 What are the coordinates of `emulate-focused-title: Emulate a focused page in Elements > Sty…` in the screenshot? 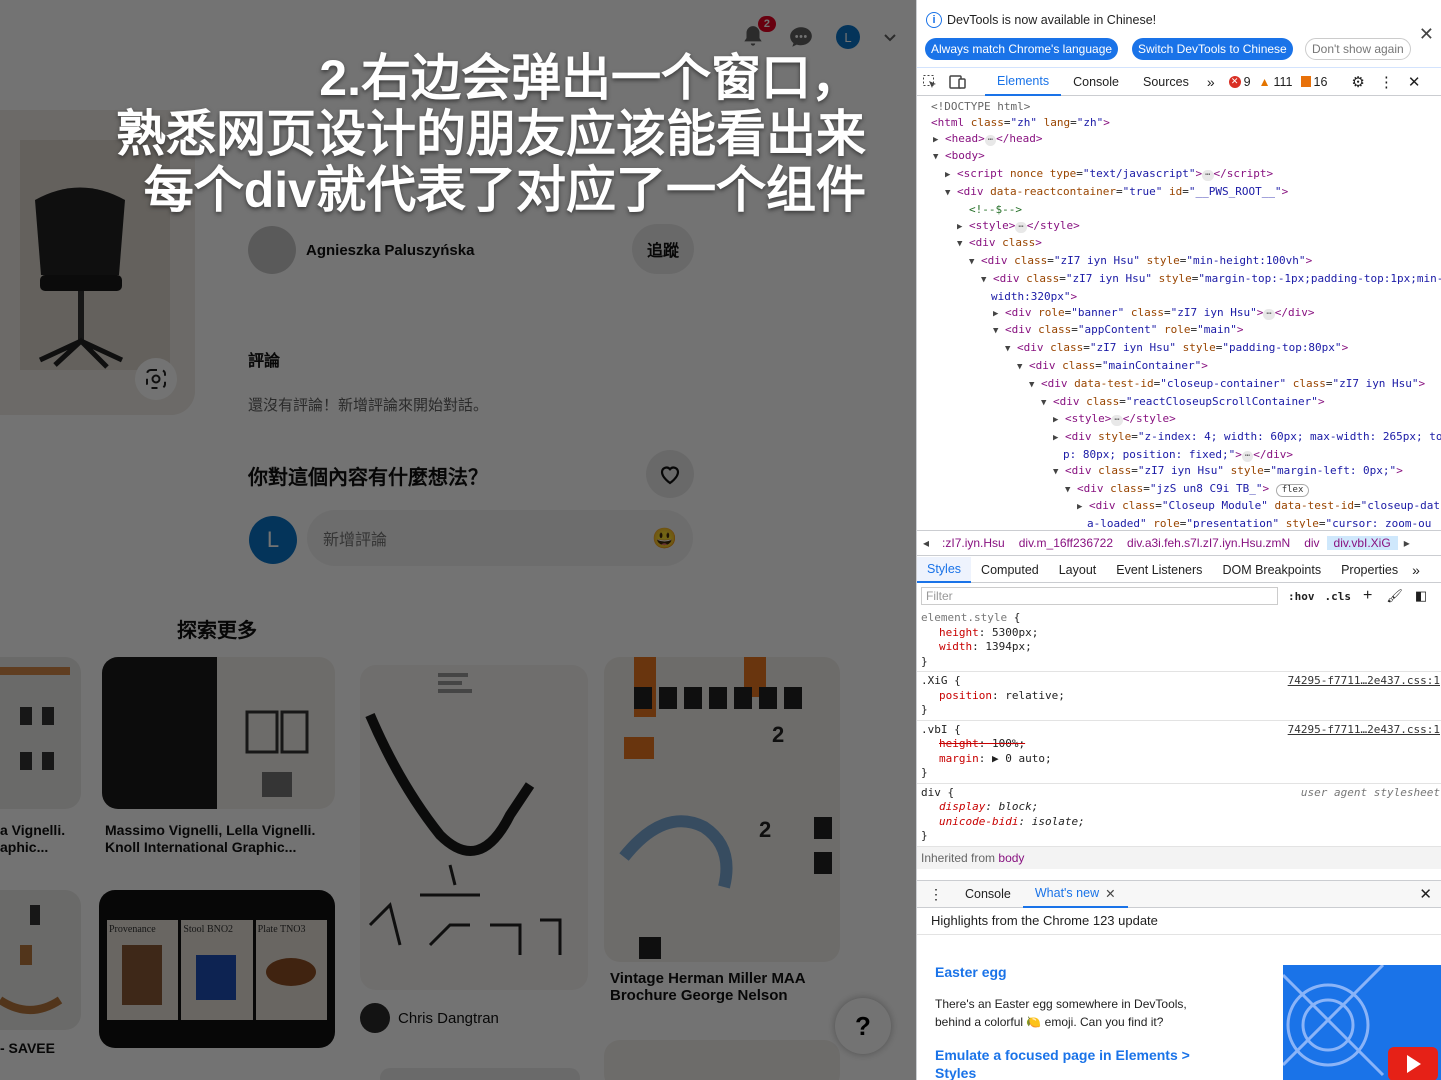 It's located at (1080, 1063).